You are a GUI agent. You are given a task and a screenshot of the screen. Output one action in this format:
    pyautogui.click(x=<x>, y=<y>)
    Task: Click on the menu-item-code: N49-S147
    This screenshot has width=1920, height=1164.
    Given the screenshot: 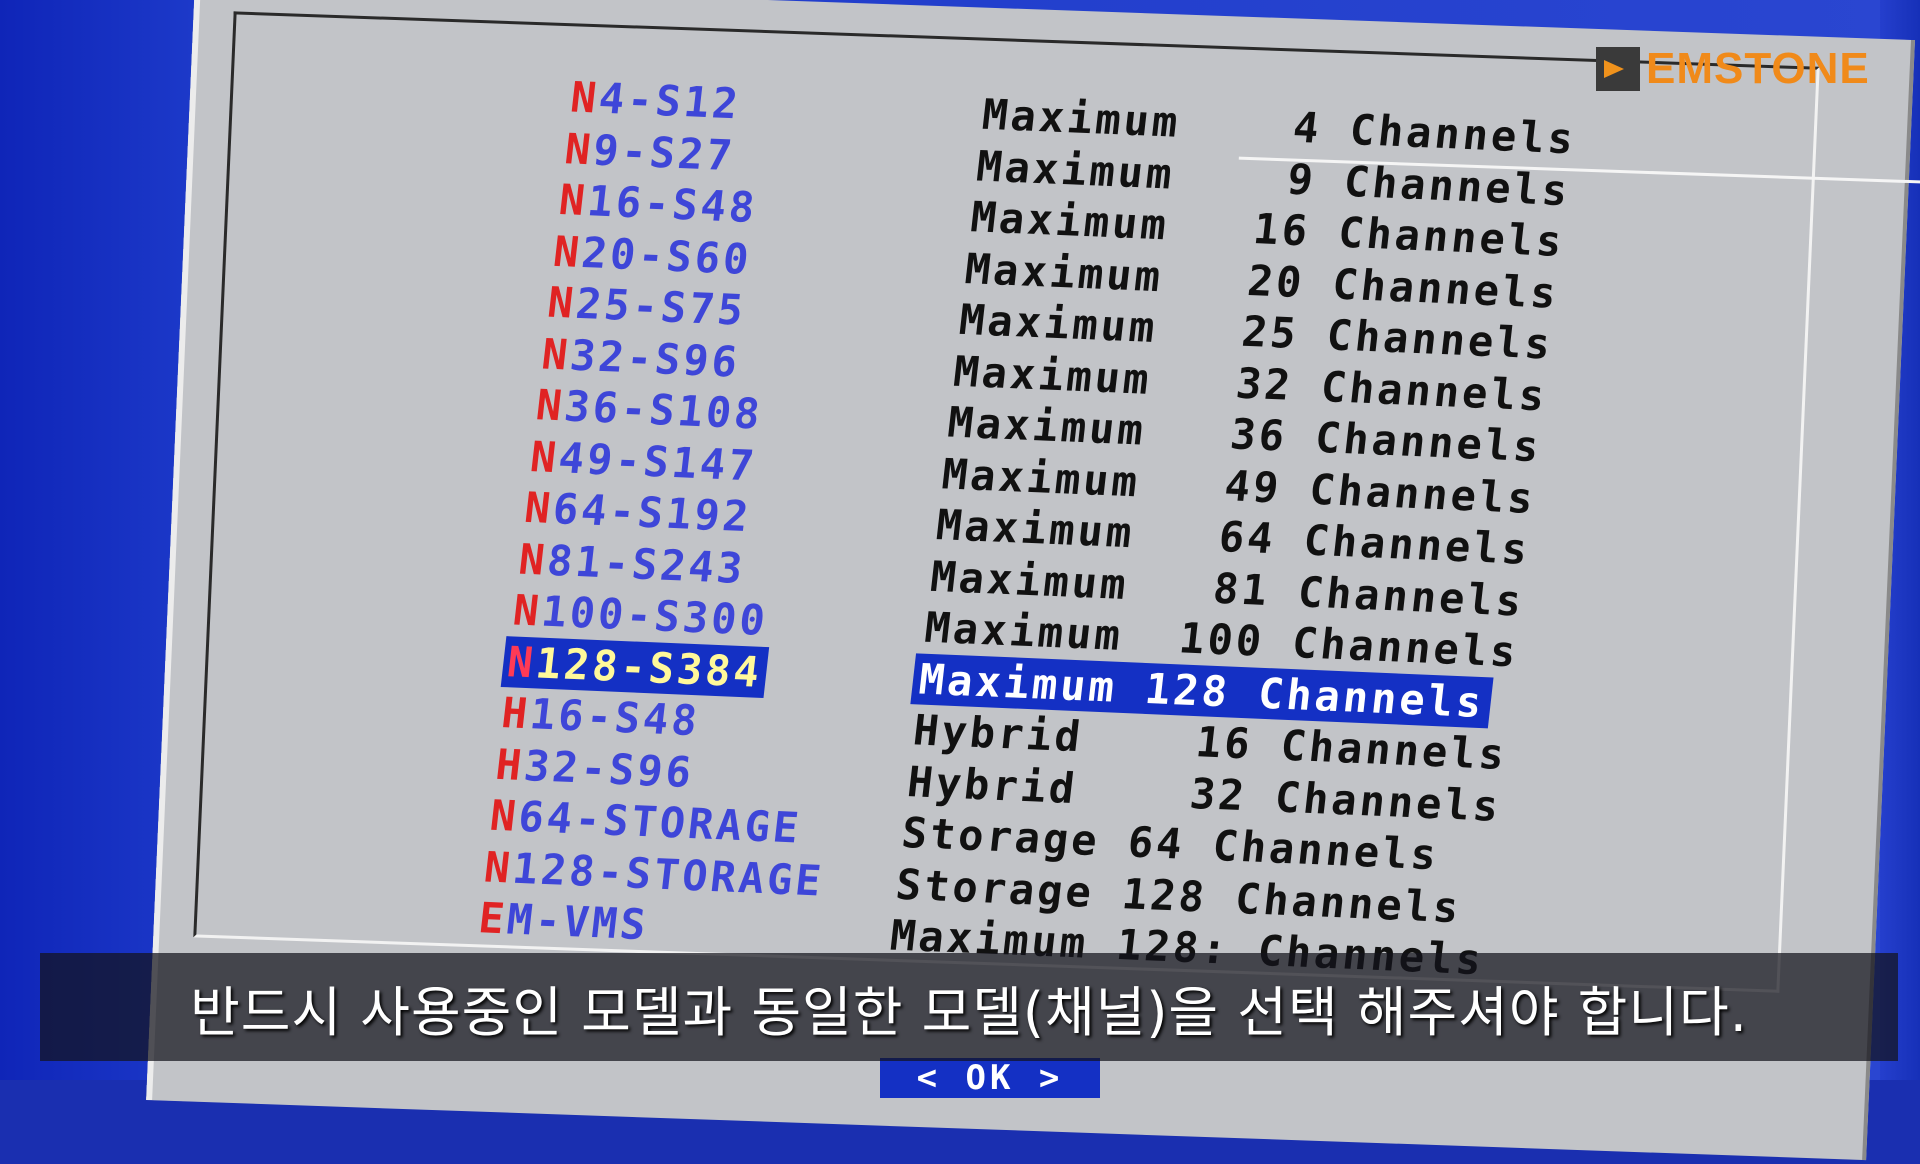 What is the action you would take?
    pyautogui.click(x=644, y=460)
    